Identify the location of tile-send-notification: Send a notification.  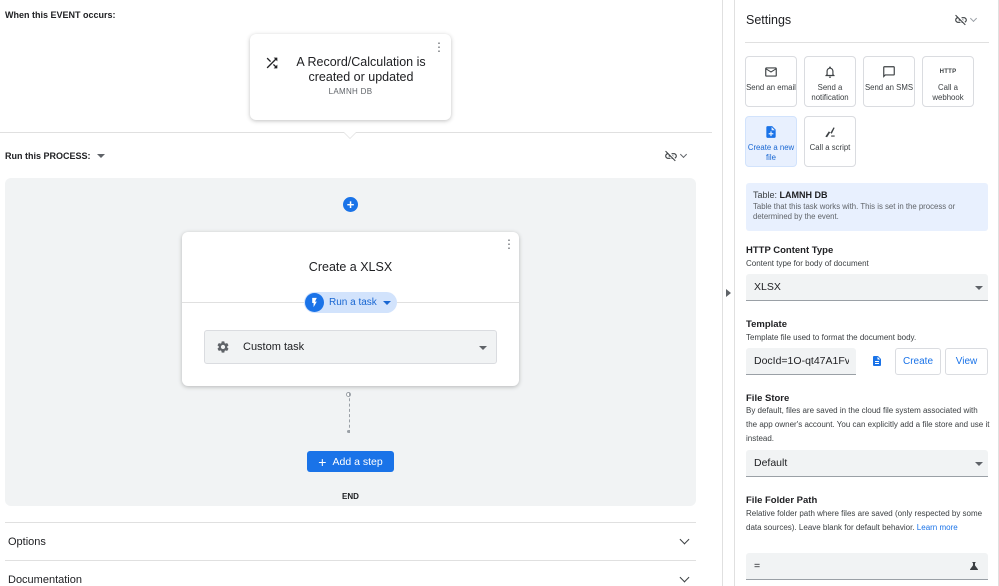
(830, 81).